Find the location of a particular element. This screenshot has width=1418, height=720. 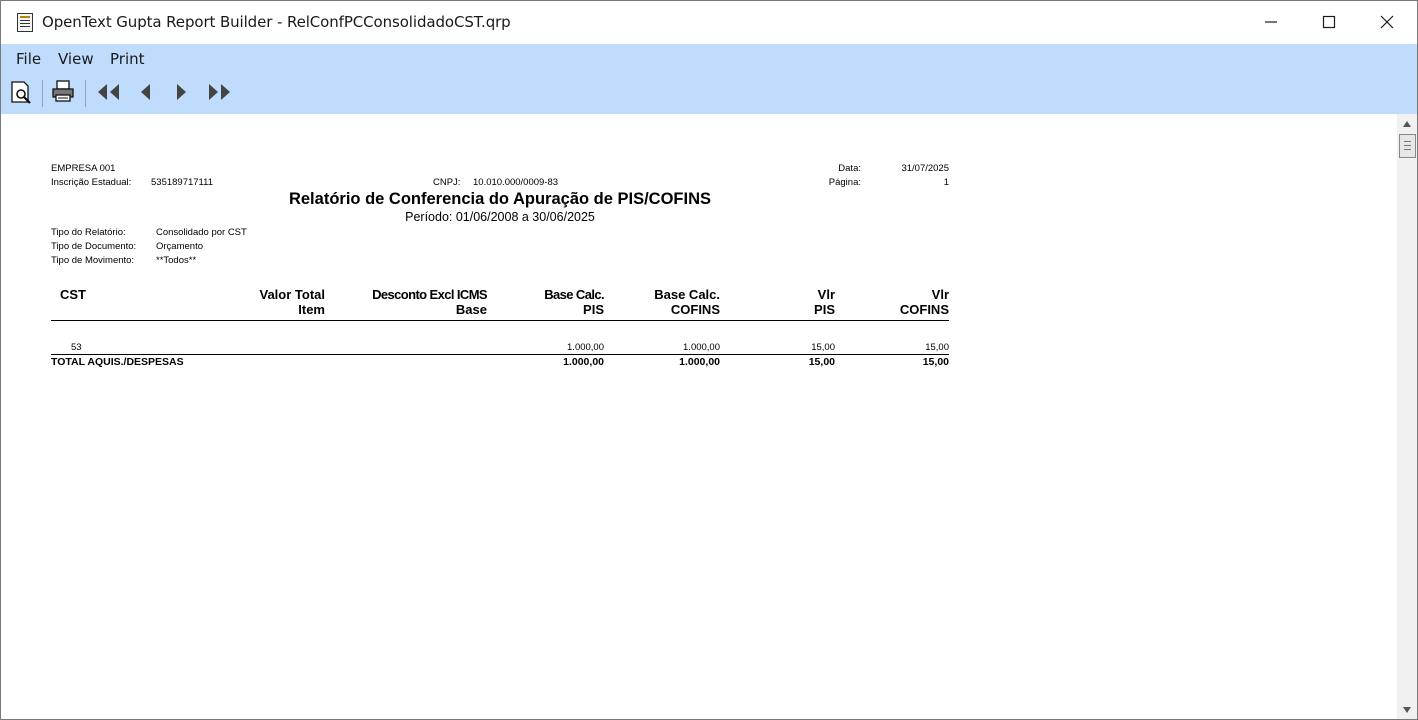

scroll-up-arrow-icon is located at coordinates (1407, 124).